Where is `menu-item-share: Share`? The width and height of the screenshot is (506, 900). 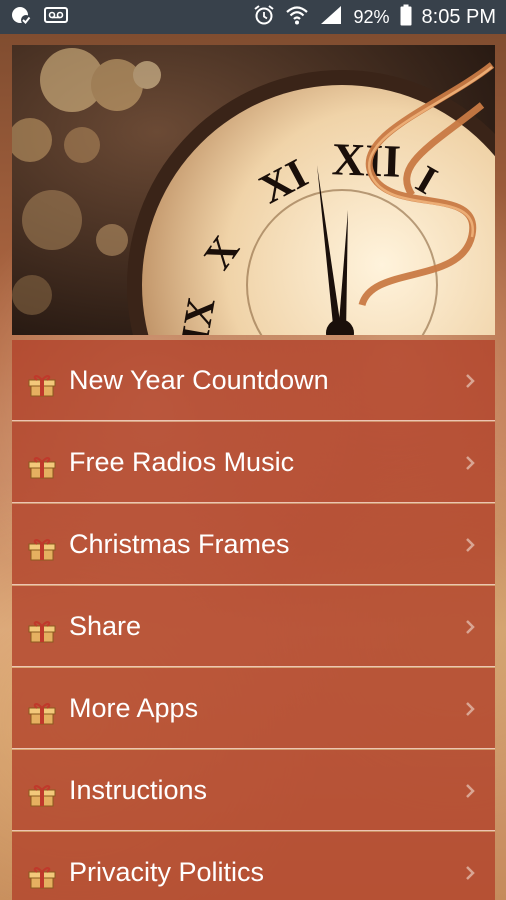
menu-item-share: Share is located at coordinates (253, 626).